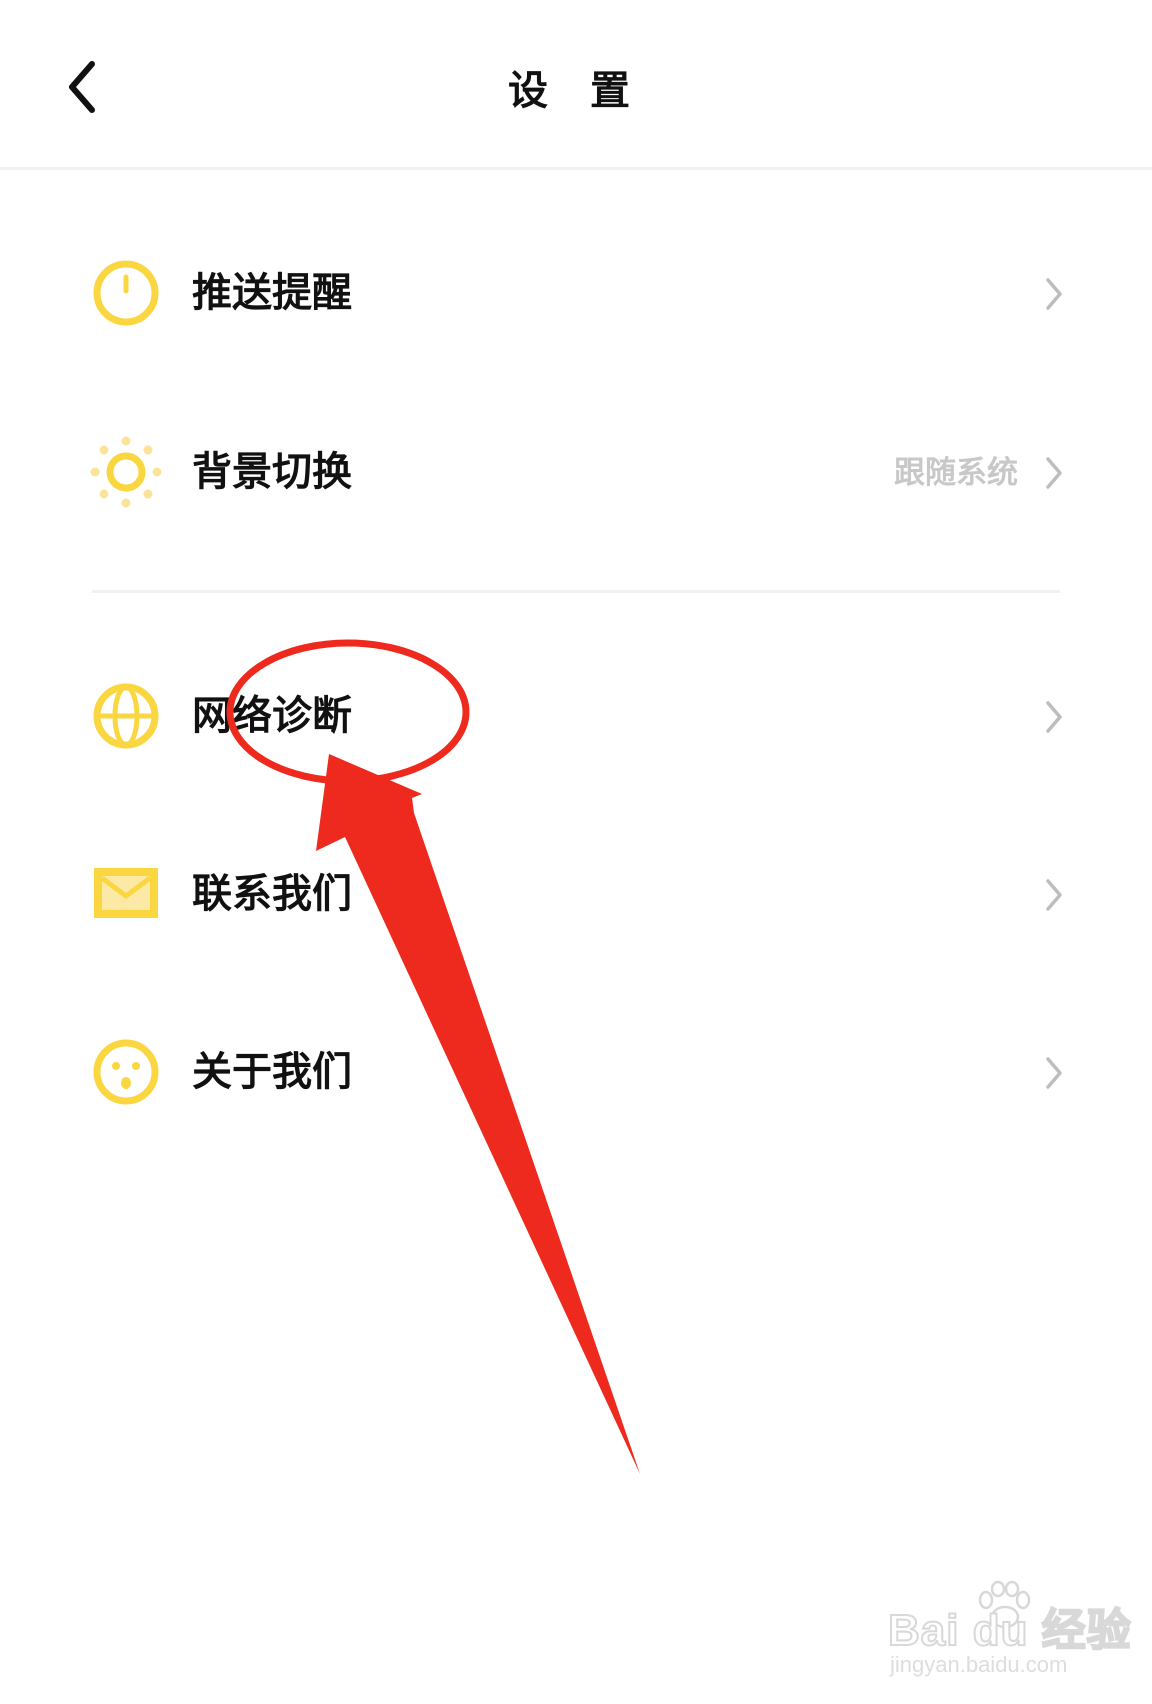  What do you see at coordinates (576, 891) in the screenshot?
I see `settings-item-contact-us: 联系我们` at bounding box center [576, 891].